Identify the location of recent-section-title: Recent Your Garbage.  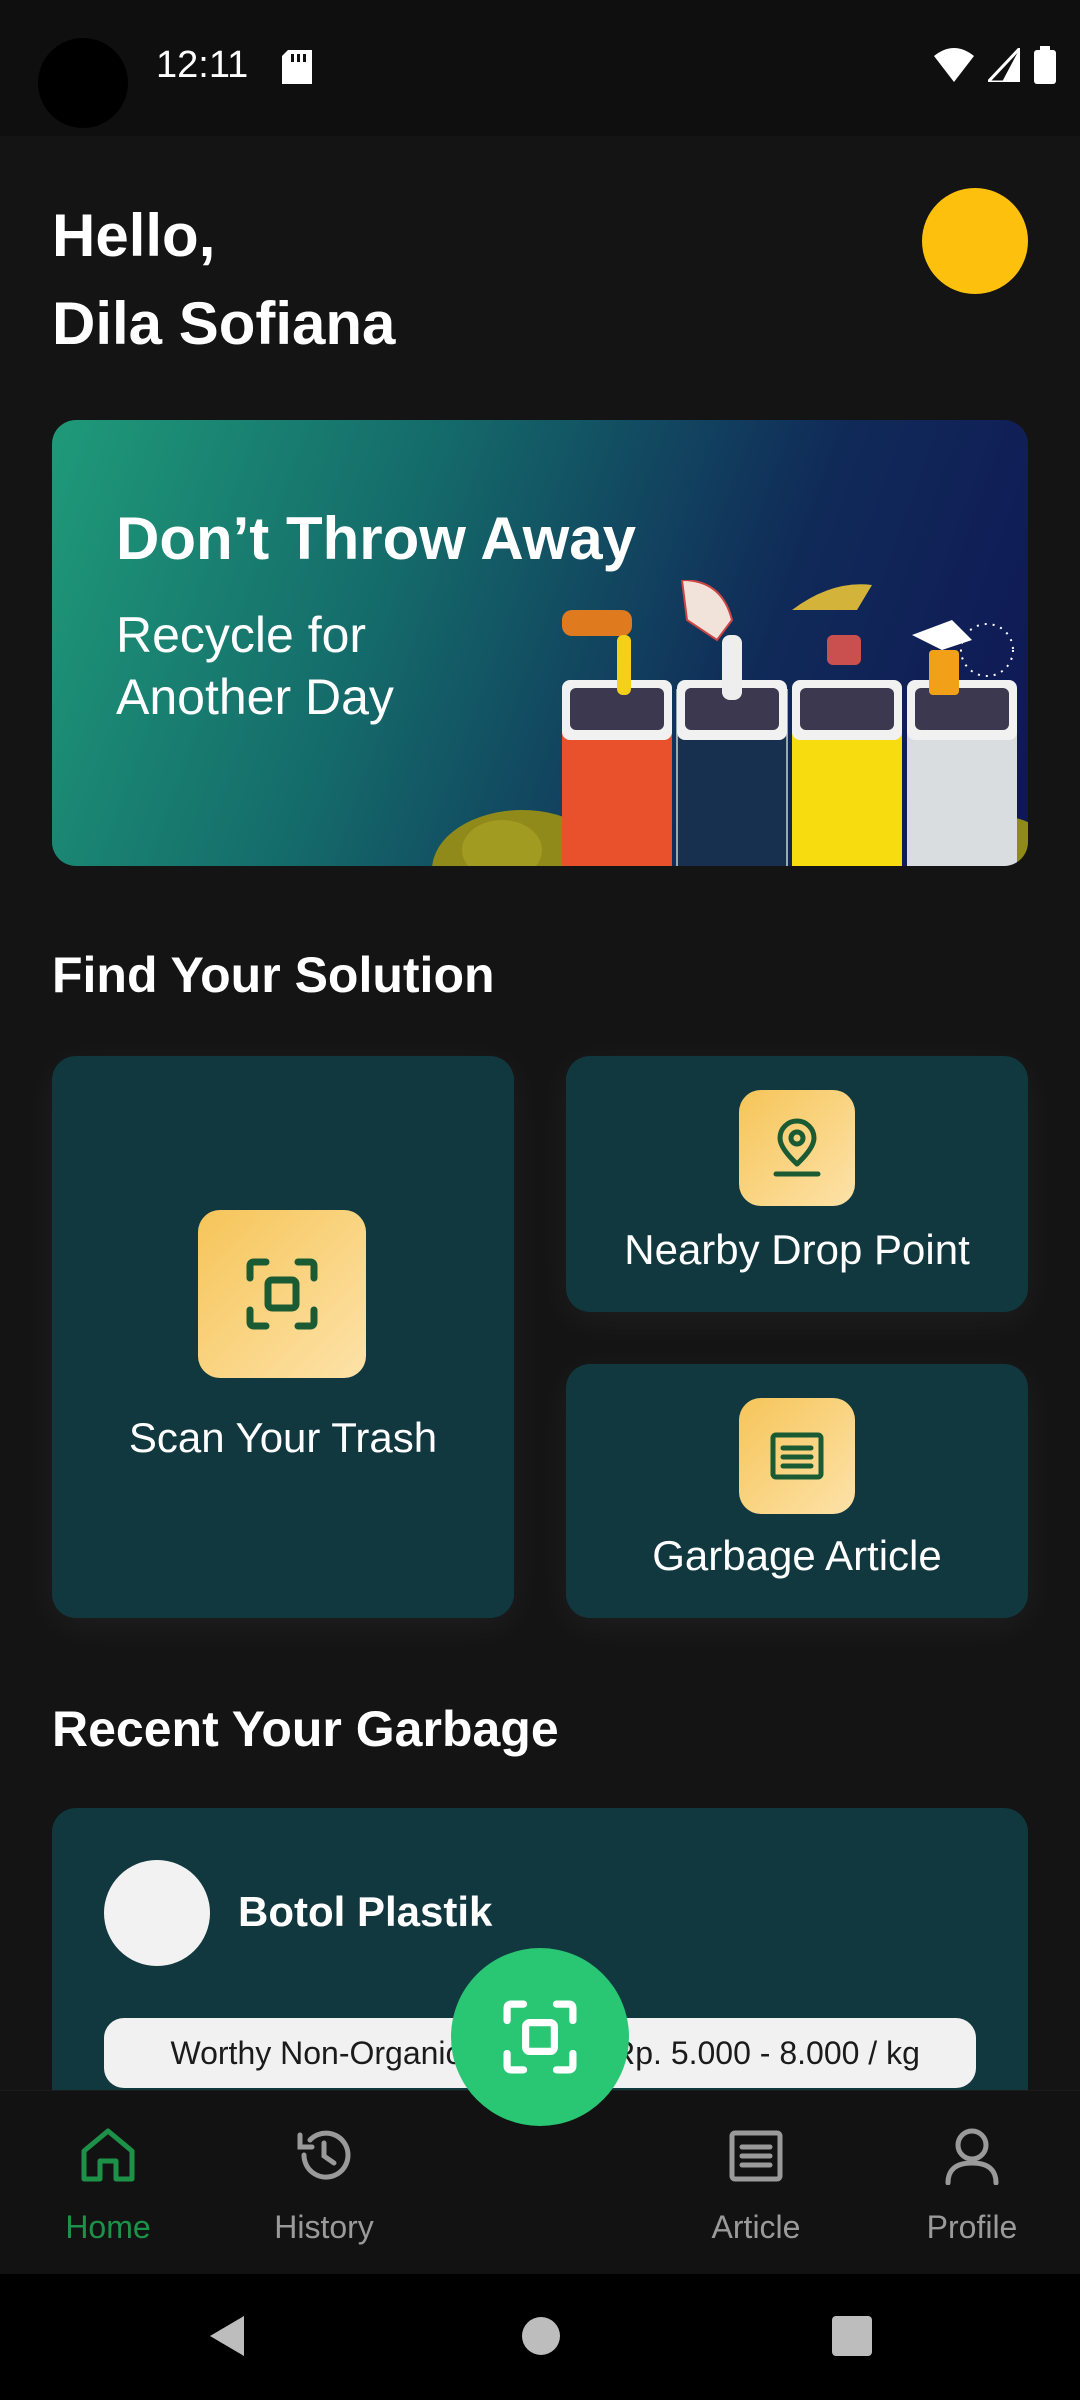
(305, 1729).